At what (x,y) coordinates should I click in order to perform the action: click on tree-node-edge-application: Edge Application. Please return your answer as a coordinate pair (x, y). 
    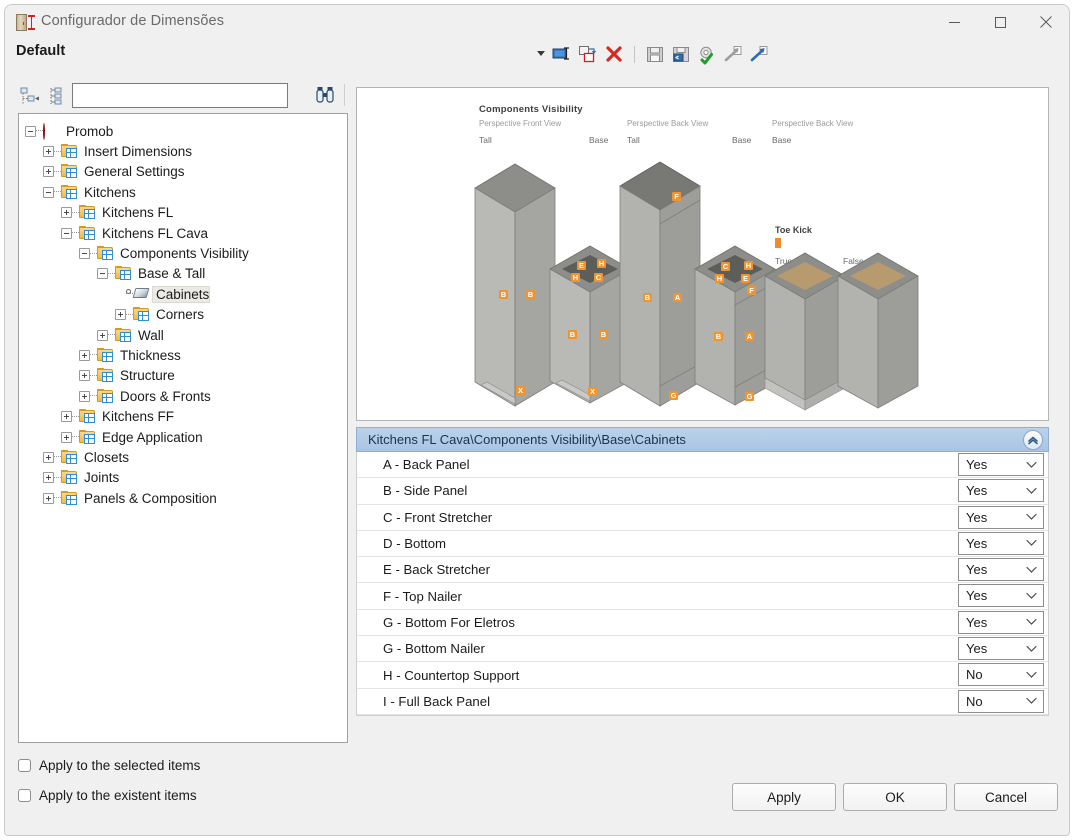
    Looking at the image, I should click on (183, 437).